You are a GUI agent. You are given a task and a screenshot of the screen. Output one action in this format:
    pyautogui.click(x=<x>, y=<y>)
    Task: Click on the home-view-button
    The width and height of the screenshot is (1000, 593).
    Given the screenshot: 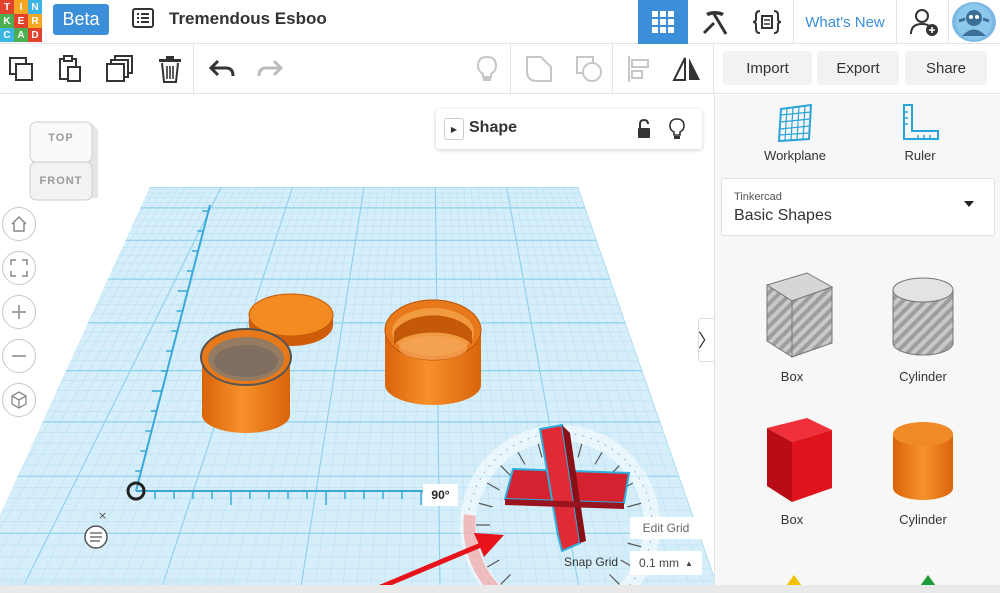 What is the action you would take?
    pyautogui.click(x=19, y=224)
    